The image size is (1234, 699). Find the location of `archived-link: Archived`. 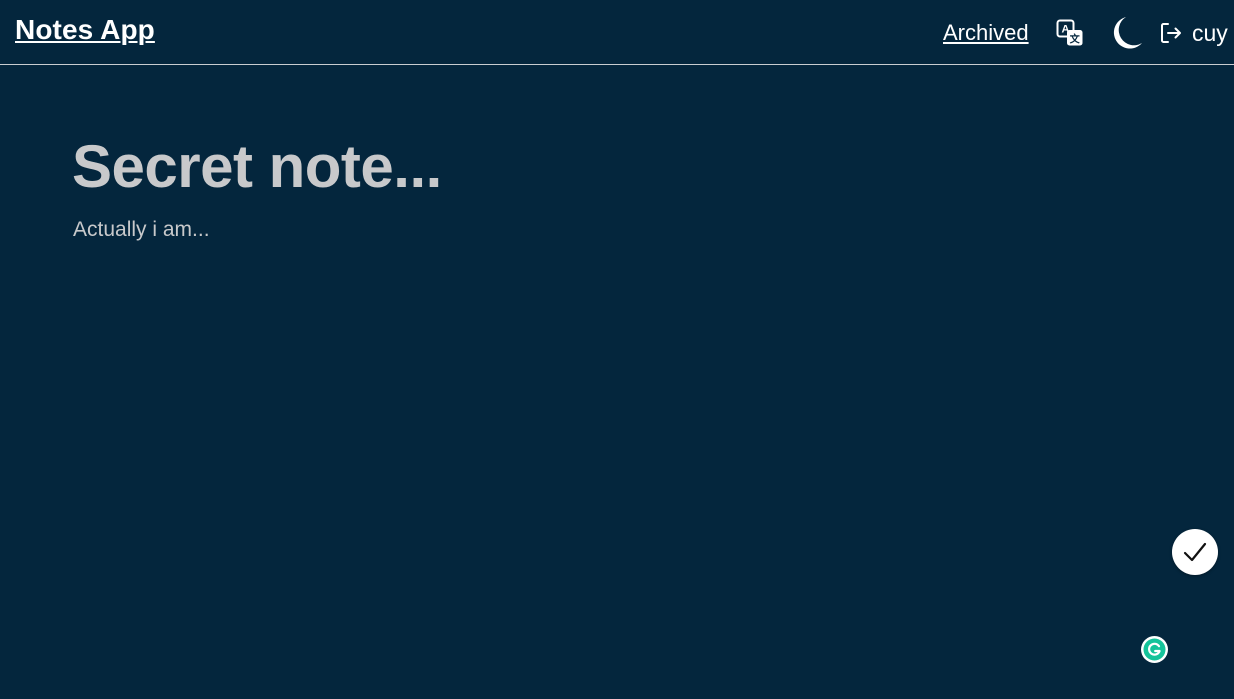

archived-link: Archived is located at coordinates (986, 33).